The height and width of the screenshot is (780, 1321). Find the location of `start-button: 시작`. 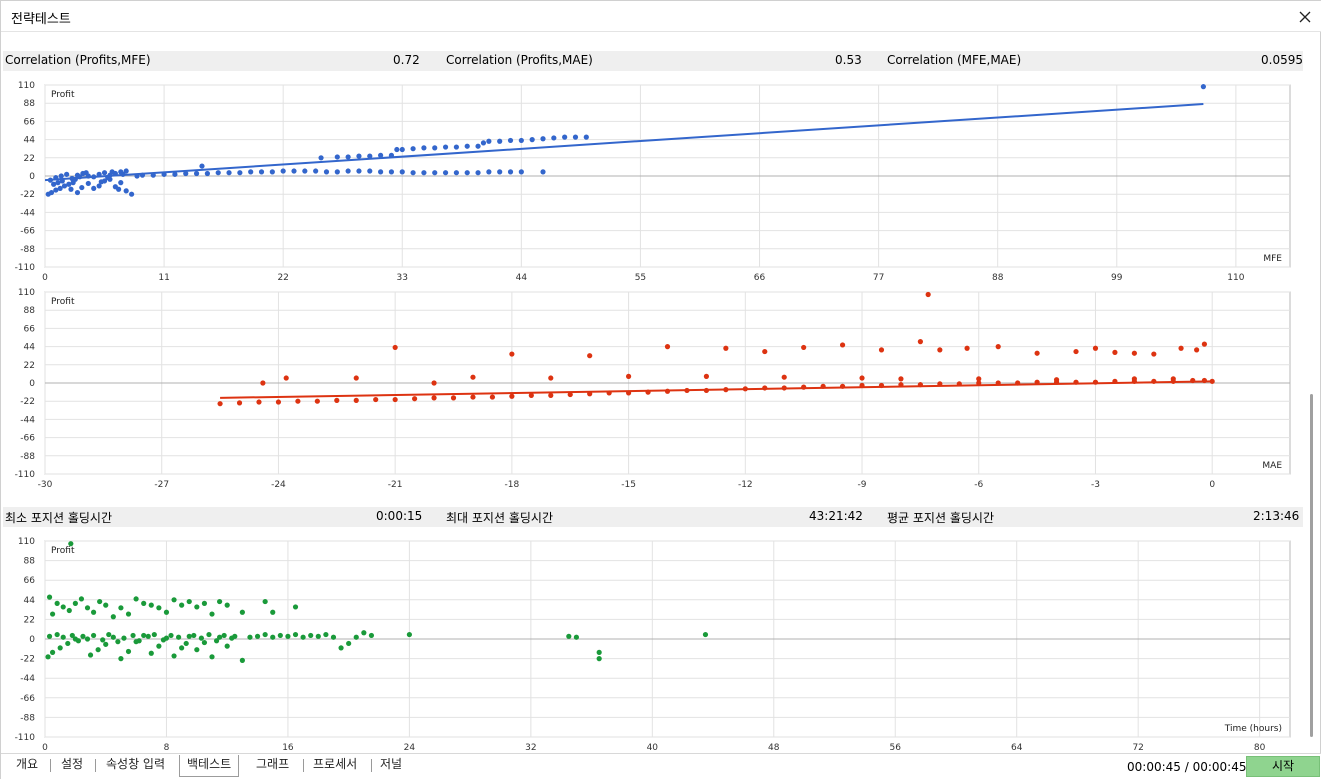

start-button: 시작 is located at coordinates (1283, 766).